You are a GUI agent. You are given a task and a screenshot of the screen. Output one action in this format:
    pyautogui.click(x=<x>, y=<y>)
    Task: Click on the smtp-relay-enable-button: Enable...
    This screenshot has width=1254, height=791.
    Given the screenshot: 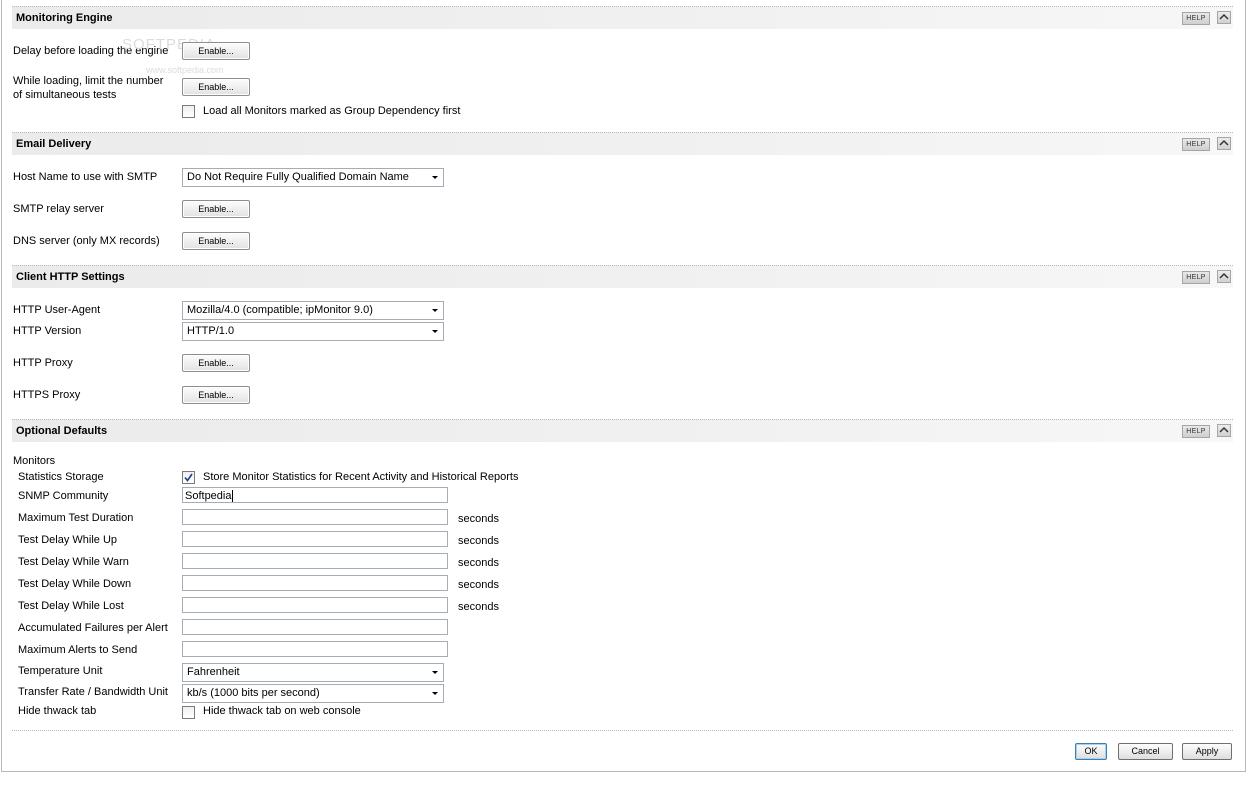 What is the action you would take?
    pyautogui.click(x=216, y=209)
    